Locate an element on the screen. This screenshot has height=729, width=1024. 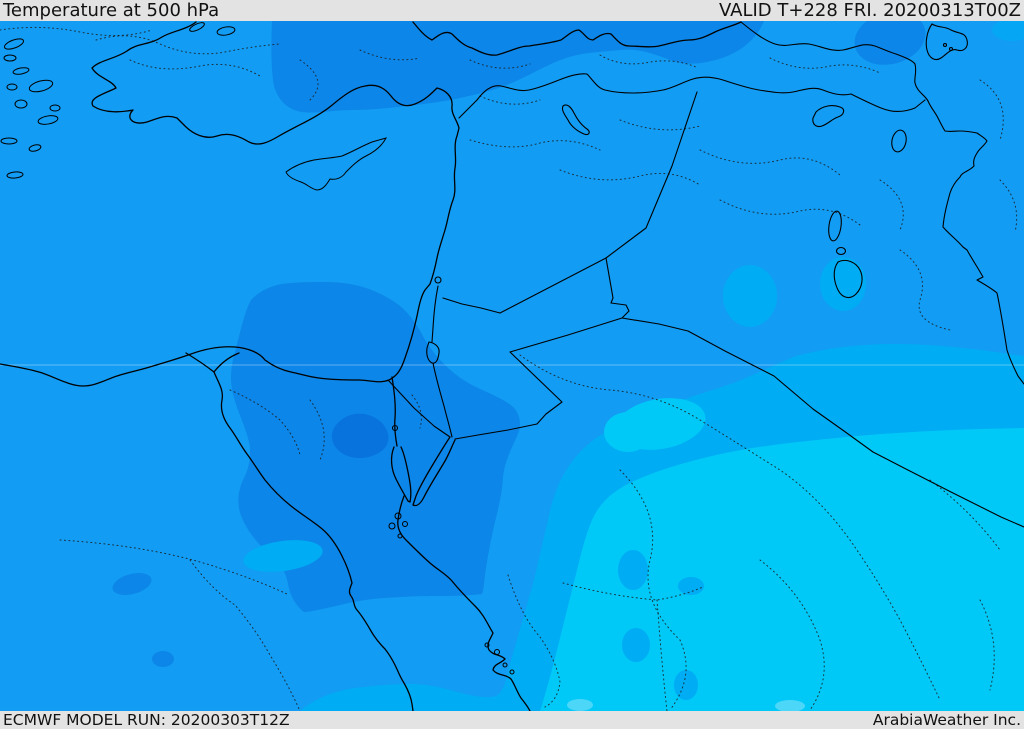
map-title: Temperature at 500 hPa is located at coordinates (111, 10).